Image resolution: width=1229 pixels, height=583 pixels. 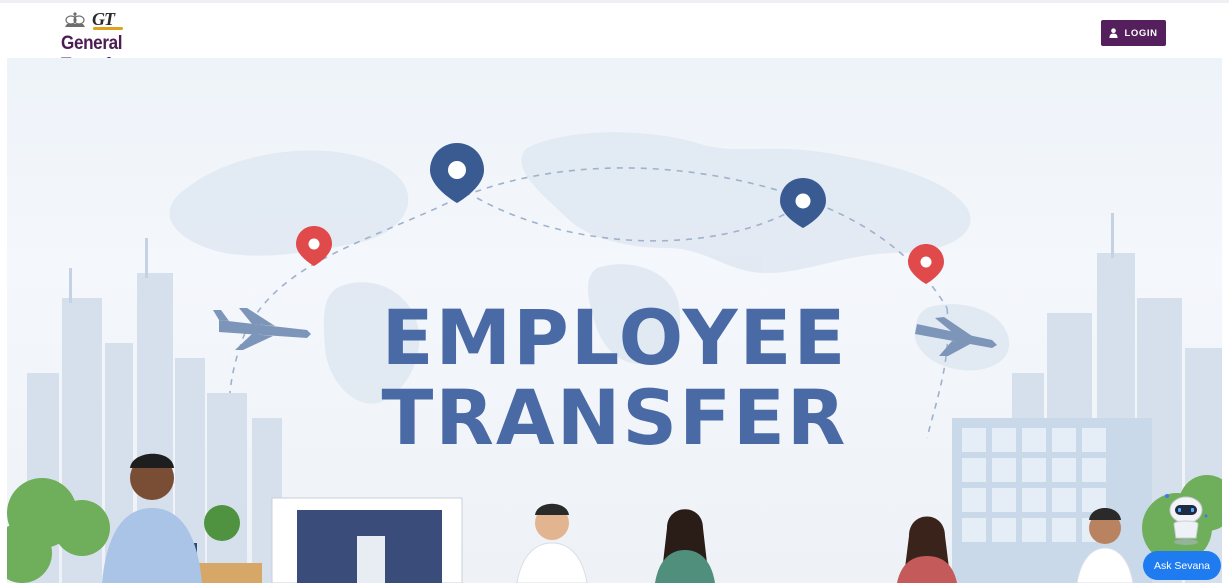 I want to click on hero-title-line2: TRANSFER, so click(x=614, y=417).